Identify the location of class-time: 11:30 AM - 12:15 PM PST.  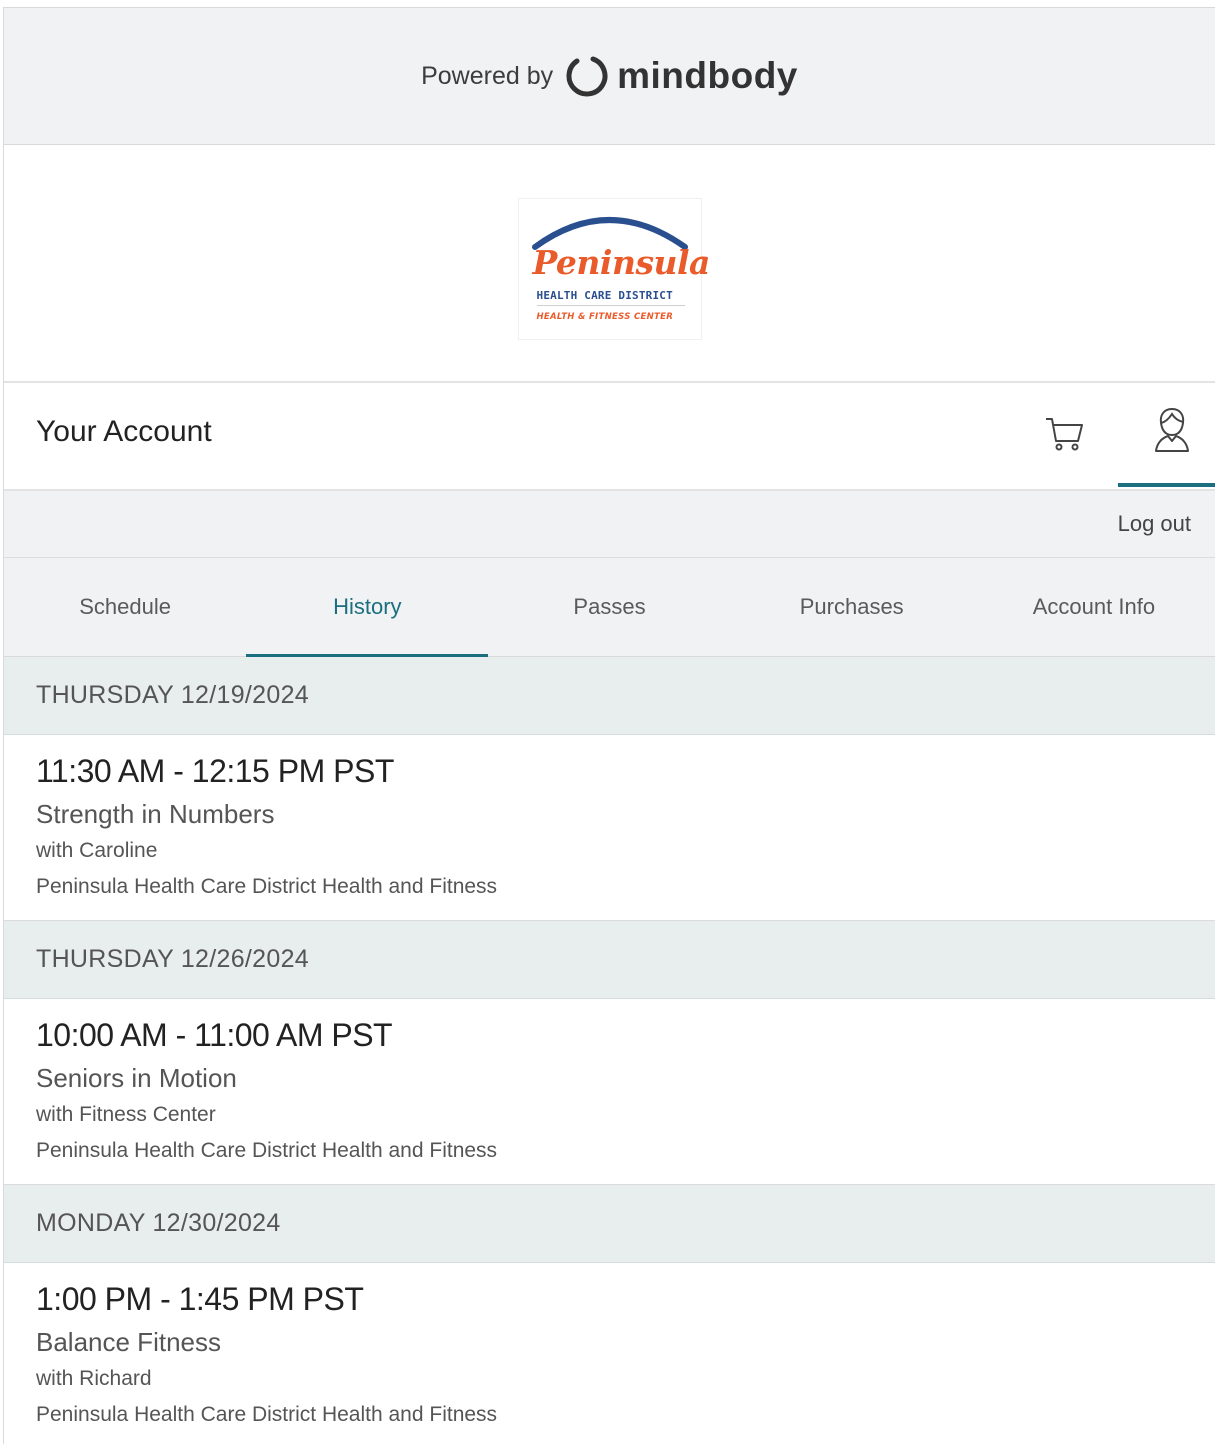
(215, 771).